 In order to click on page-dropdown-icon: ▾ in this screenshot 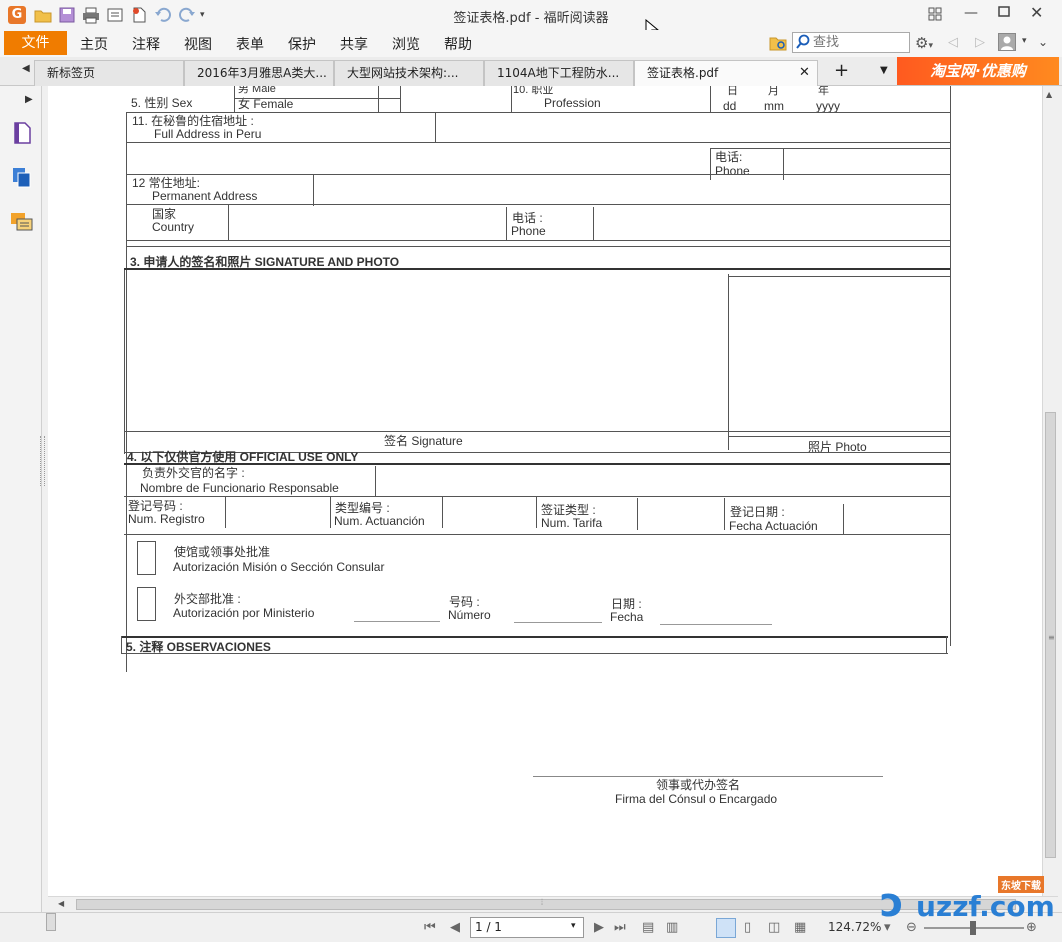, I will do `click(573, 926)`.